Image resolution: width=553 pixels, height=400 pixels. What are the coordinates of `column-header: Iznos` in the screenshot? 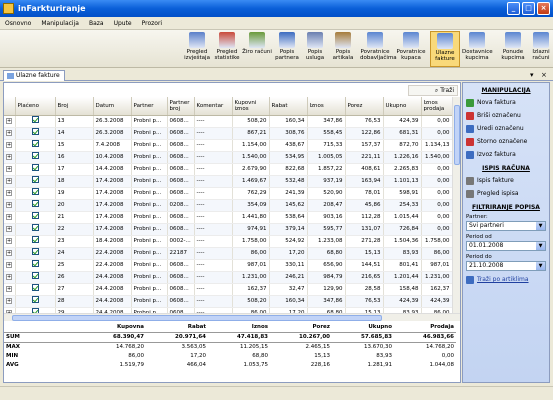 It's located at (326, 106).